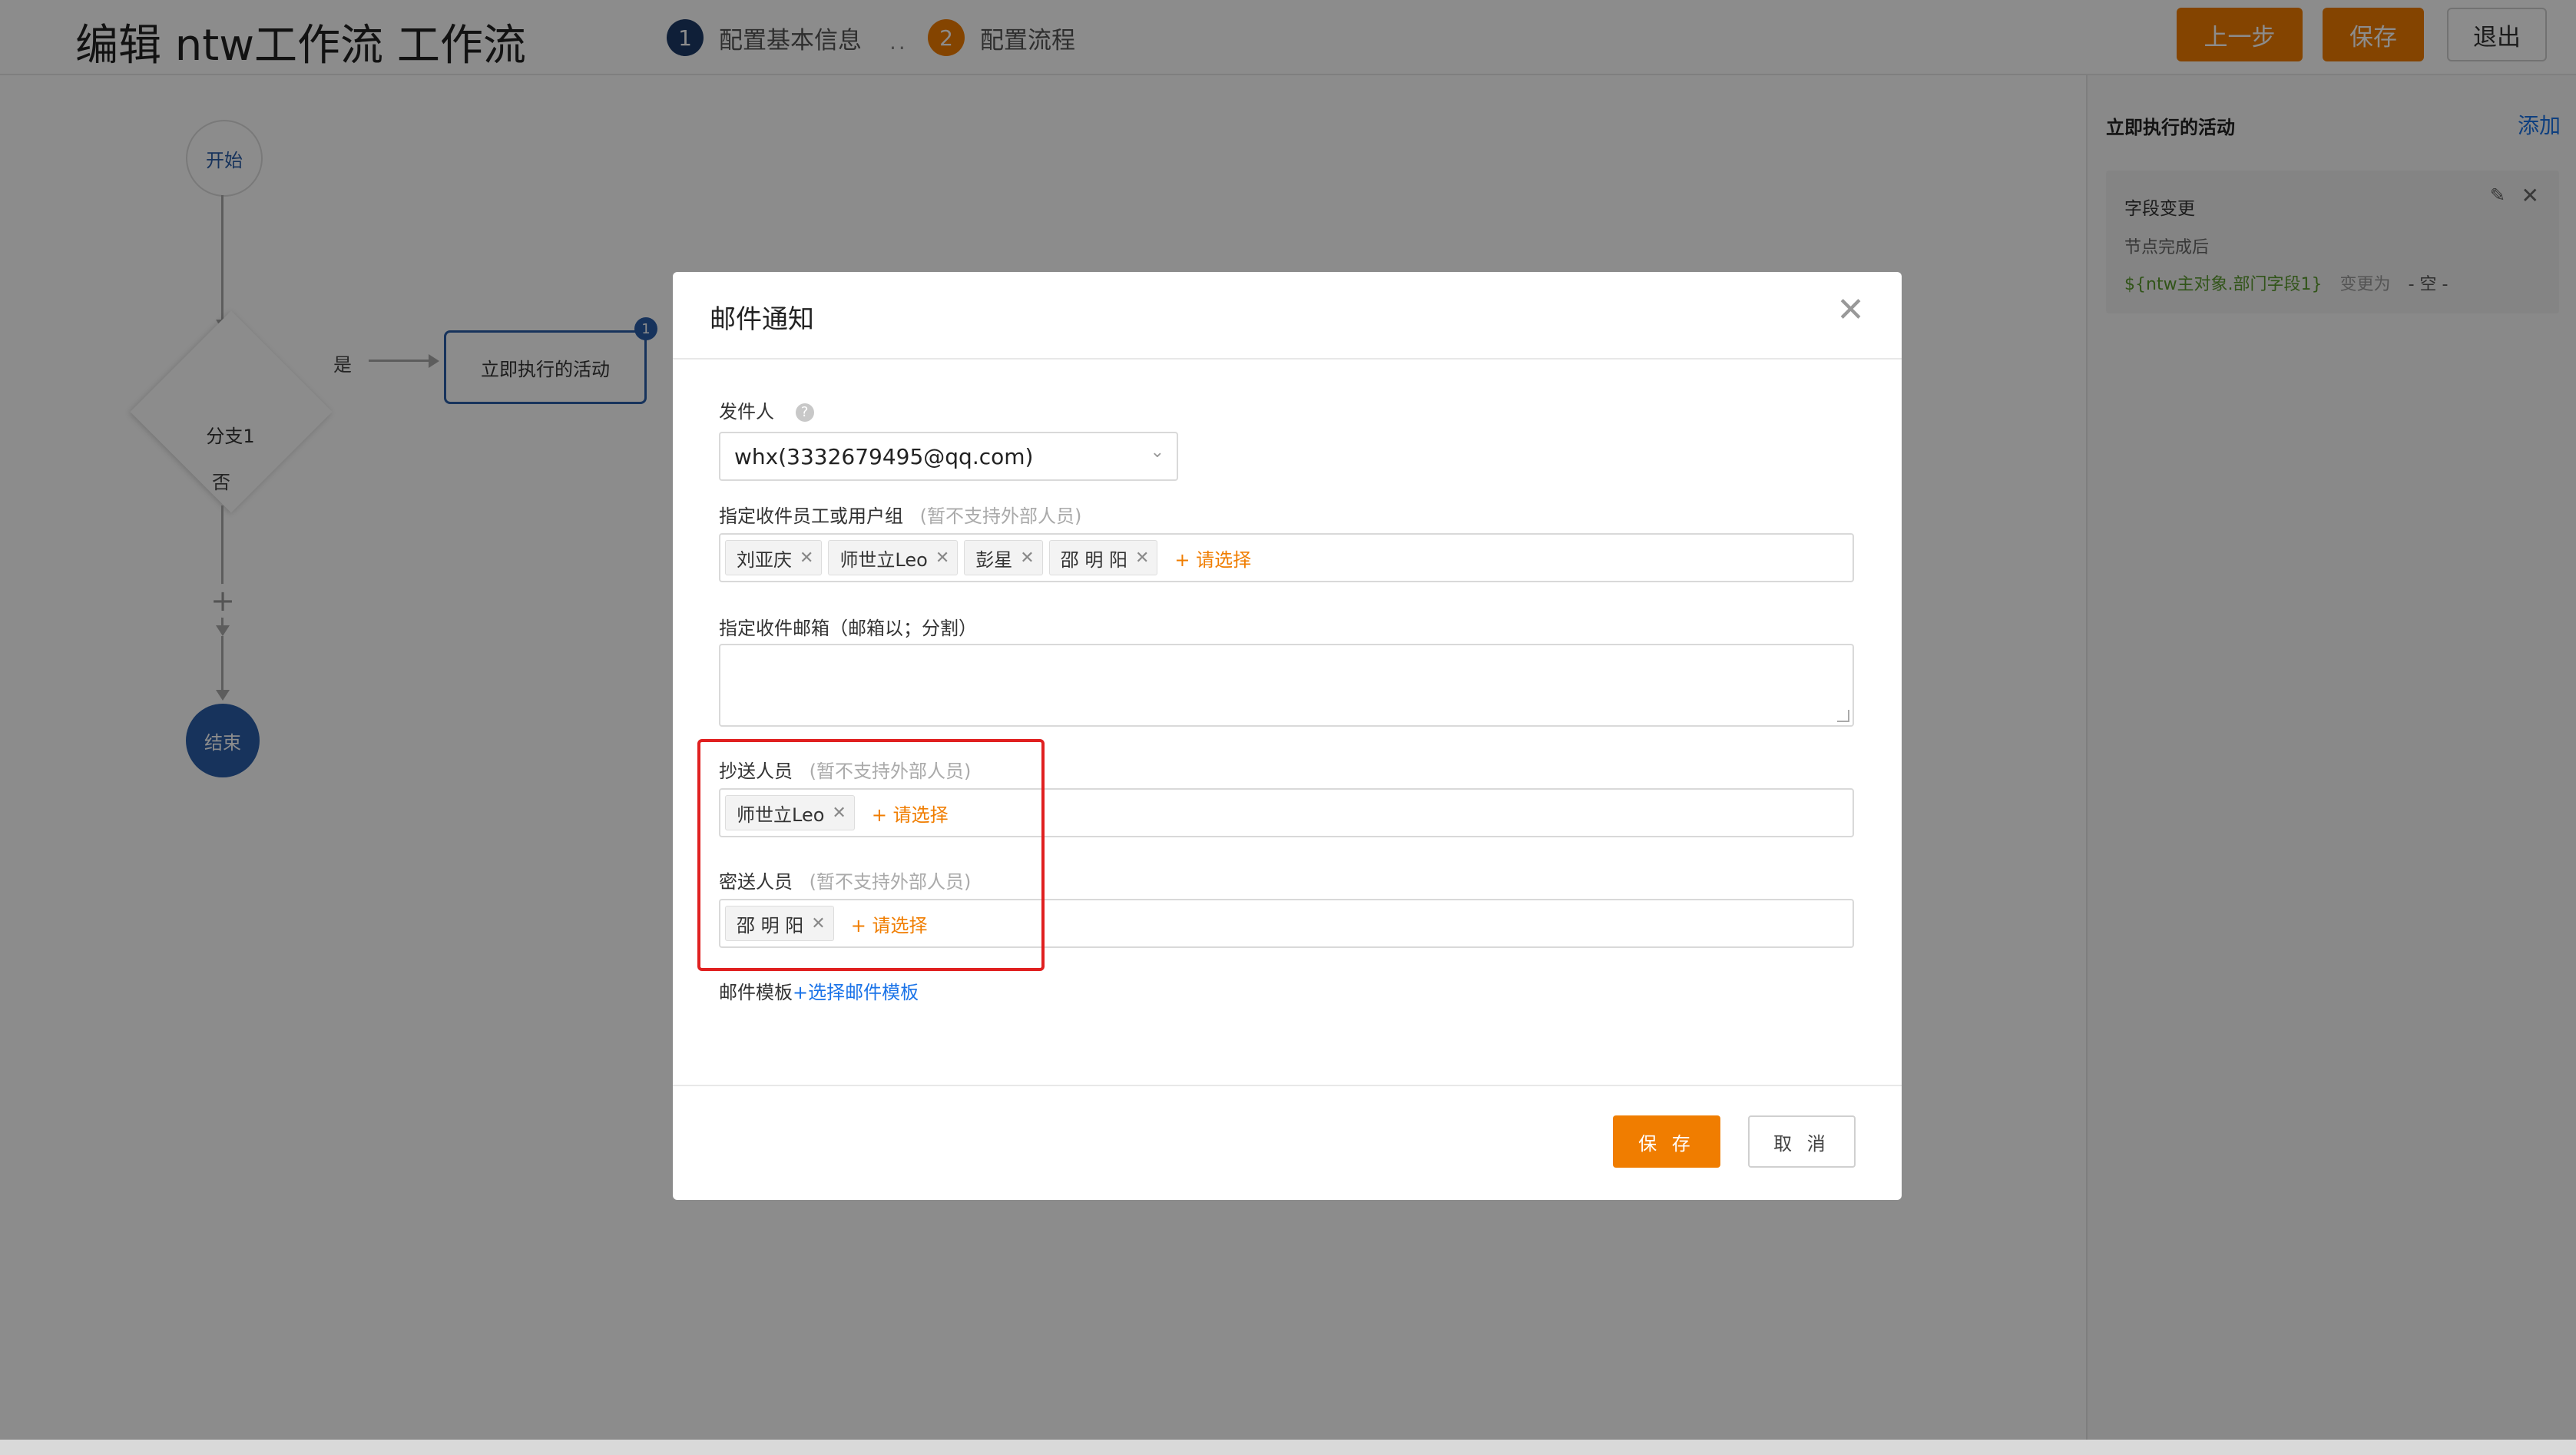  What do you see at coordinates (764, 560) in the screenshot?
I see `tag-label: 刘亚庆` at bounding box center [764, 560].